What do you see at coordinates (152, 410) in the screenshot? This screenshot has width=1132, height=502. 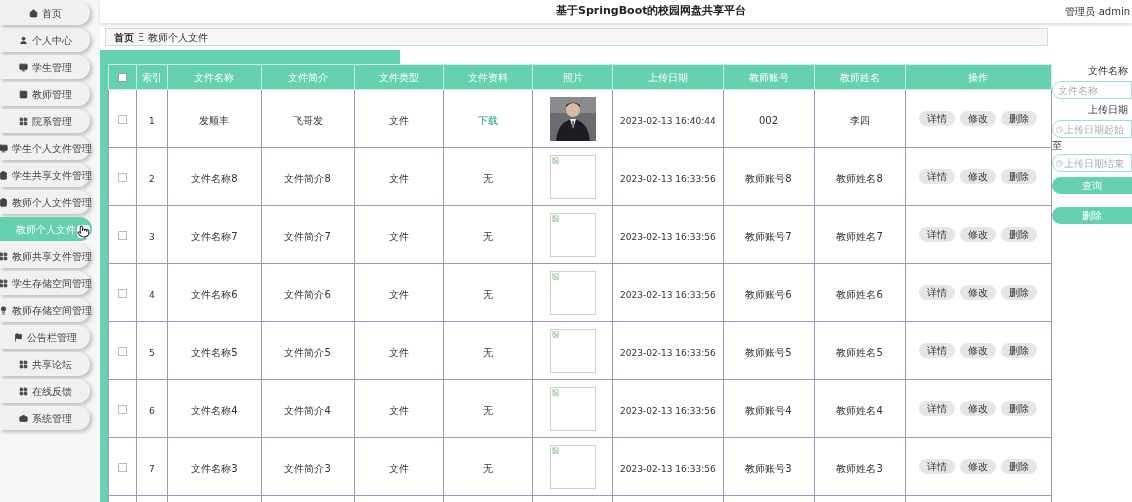 I see `table-cell: 6` at bounding box center [152, 410].